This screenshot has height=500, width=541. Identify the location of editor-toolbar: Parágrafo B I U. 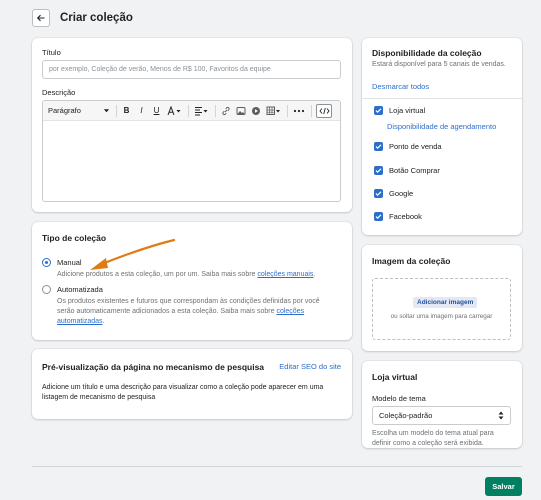
(191, 111).